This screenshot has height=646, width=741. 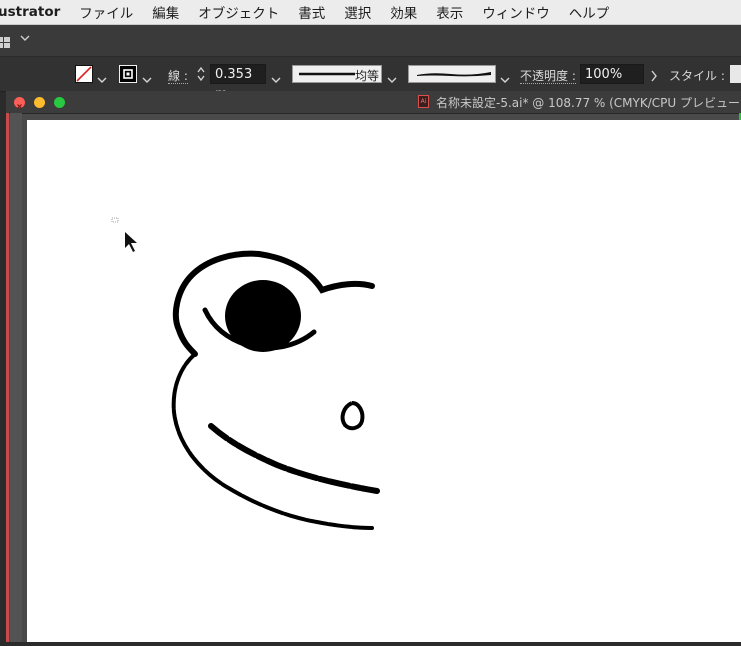 I want to click on frog-mouth, so click(x=294, y=458).